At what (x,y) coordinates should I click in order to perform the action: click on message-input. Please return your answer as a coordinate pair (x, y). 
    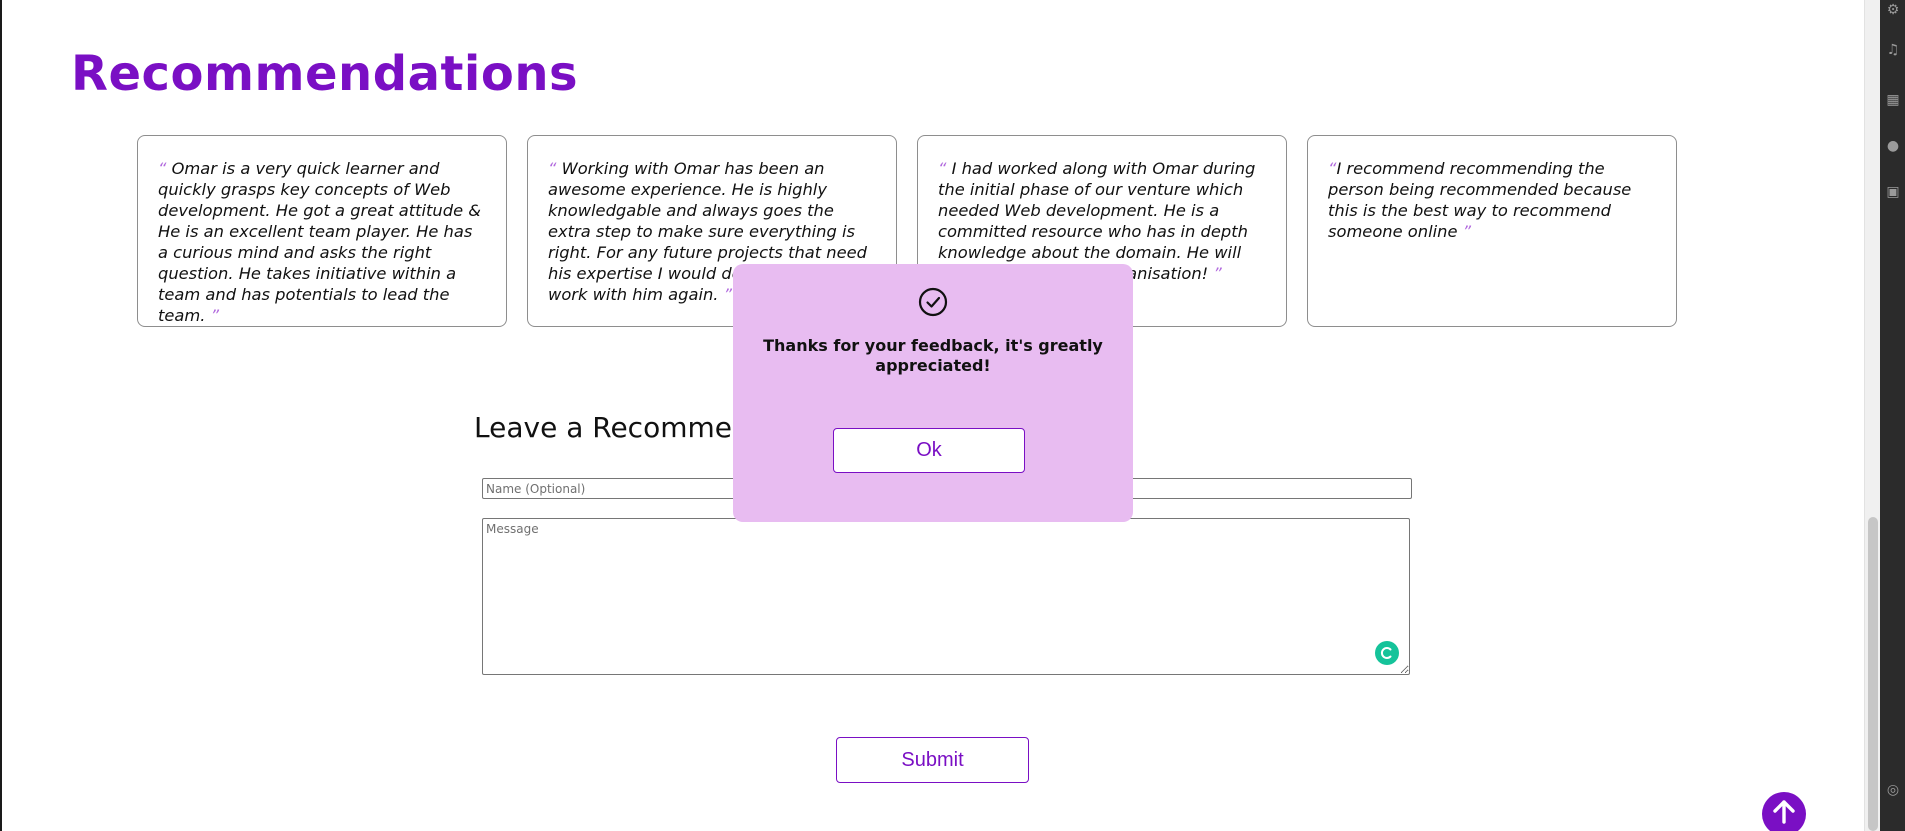
    Looking at the image, I should click on (946, 596).